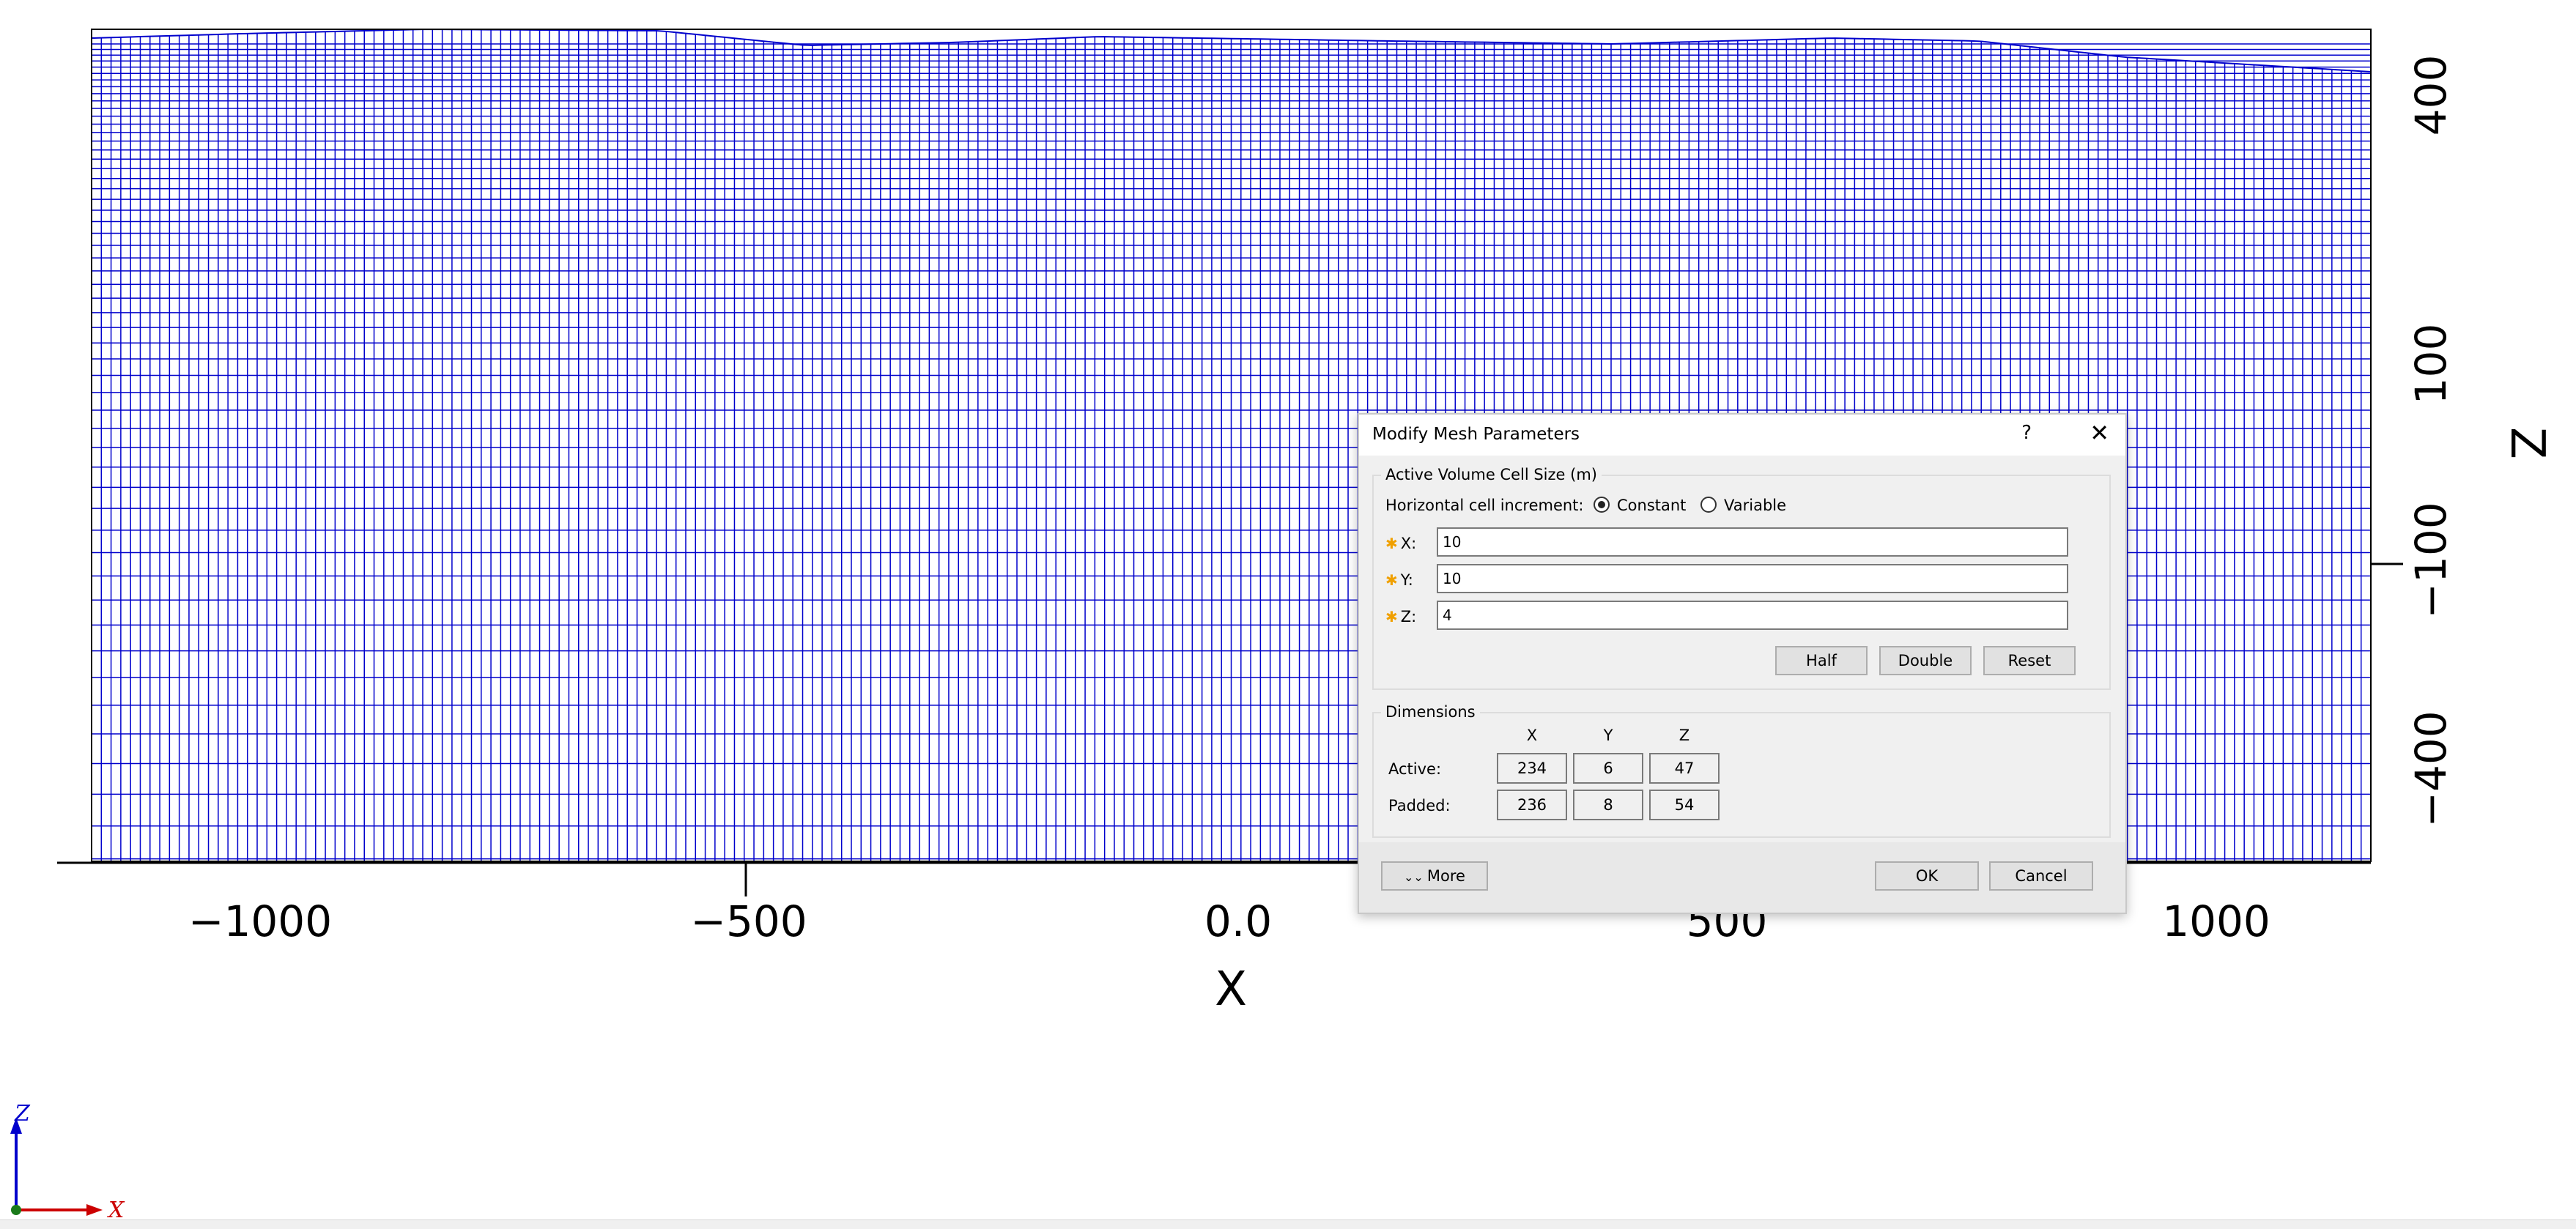 The width and height of the screenshot is (2576, 1229). What do you see at coordinates (748, 921) in the screenshot?
I see `x-tick-label: −500` at bounding box center [748, 921].